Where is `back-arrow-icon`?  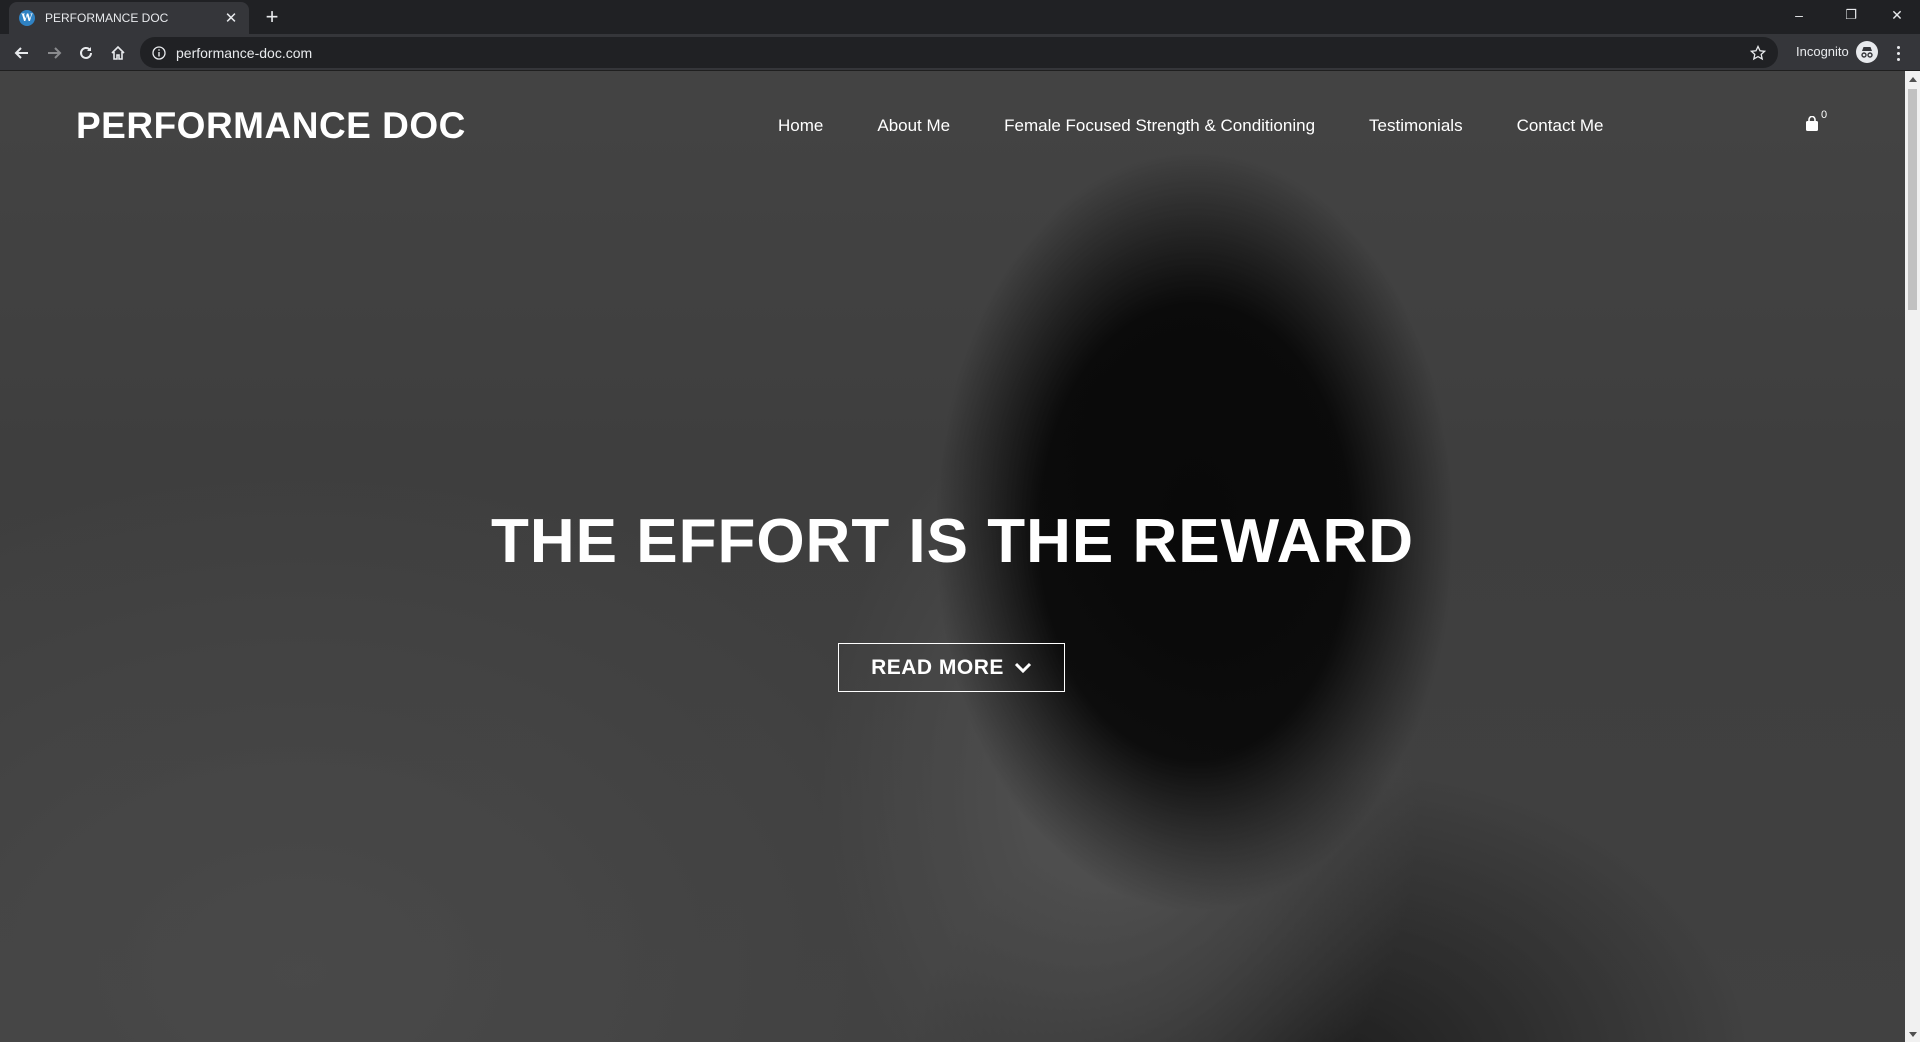 back-arrow-icon is located at coordinates (21, 53).